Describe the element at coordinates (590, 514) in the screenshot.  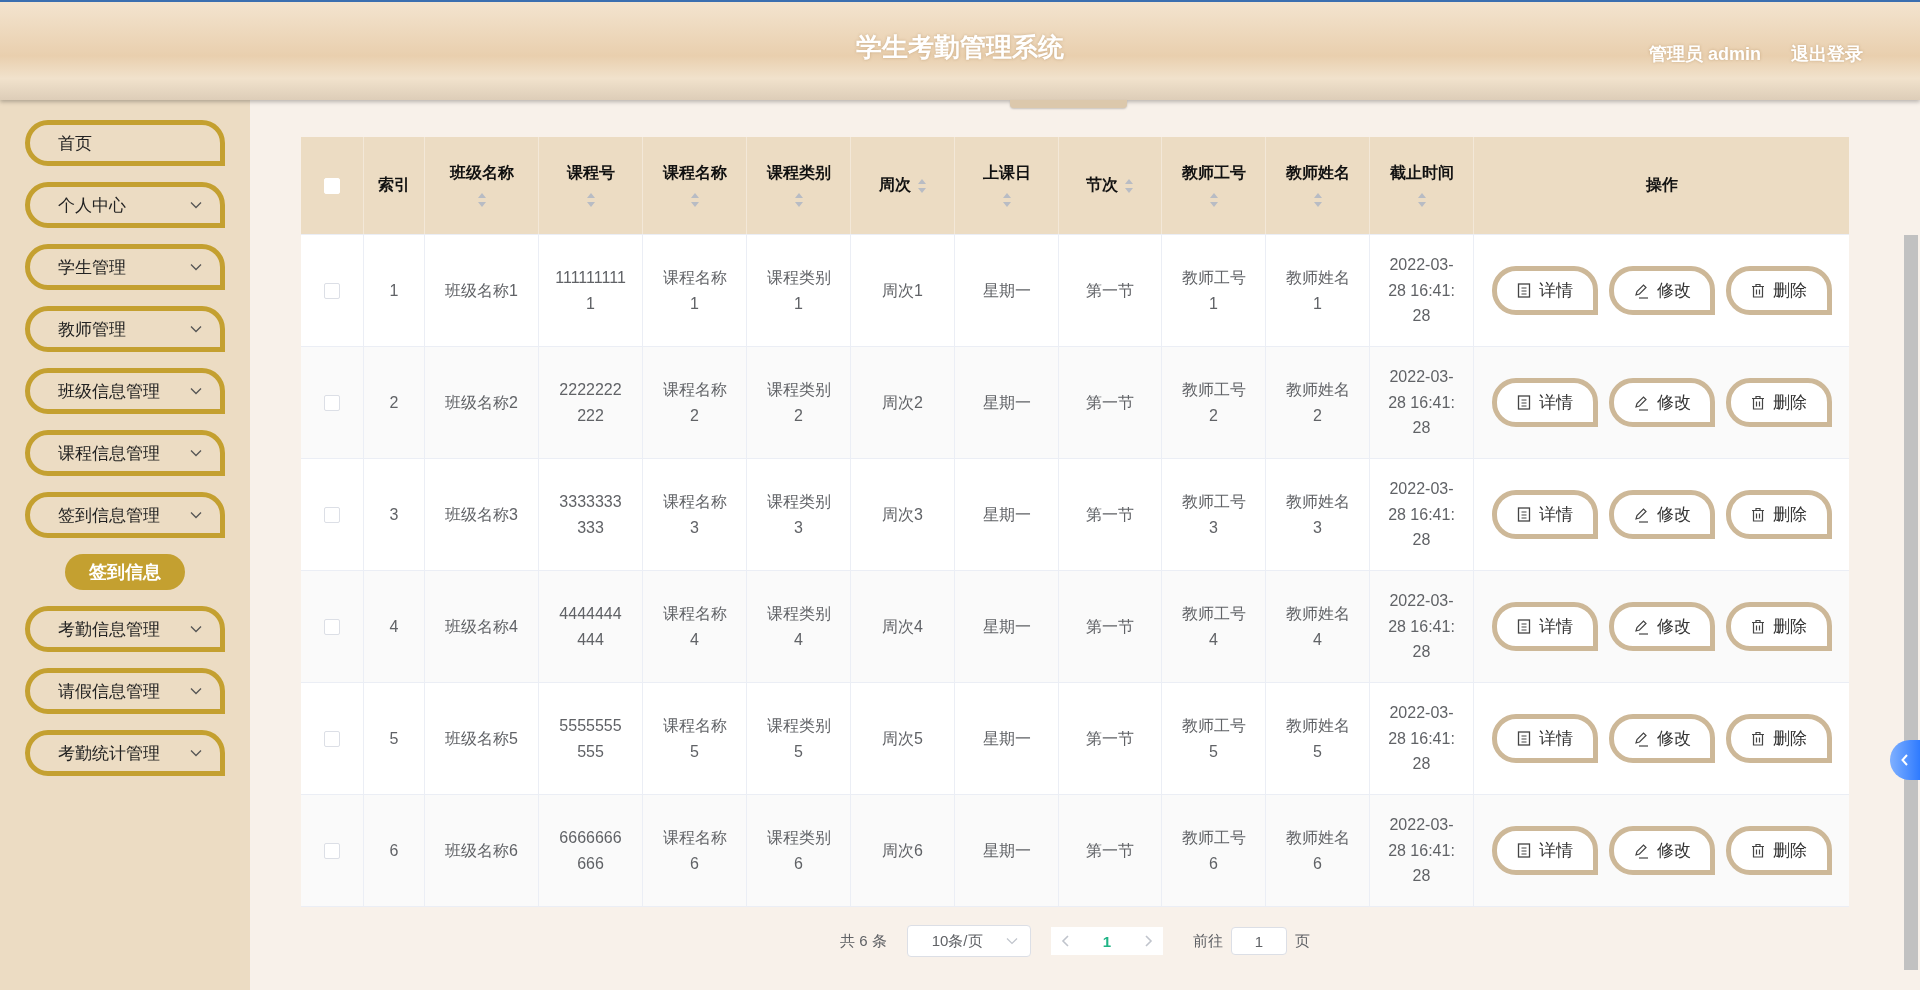
I see `table-cell-text: 3333333333` at that location.